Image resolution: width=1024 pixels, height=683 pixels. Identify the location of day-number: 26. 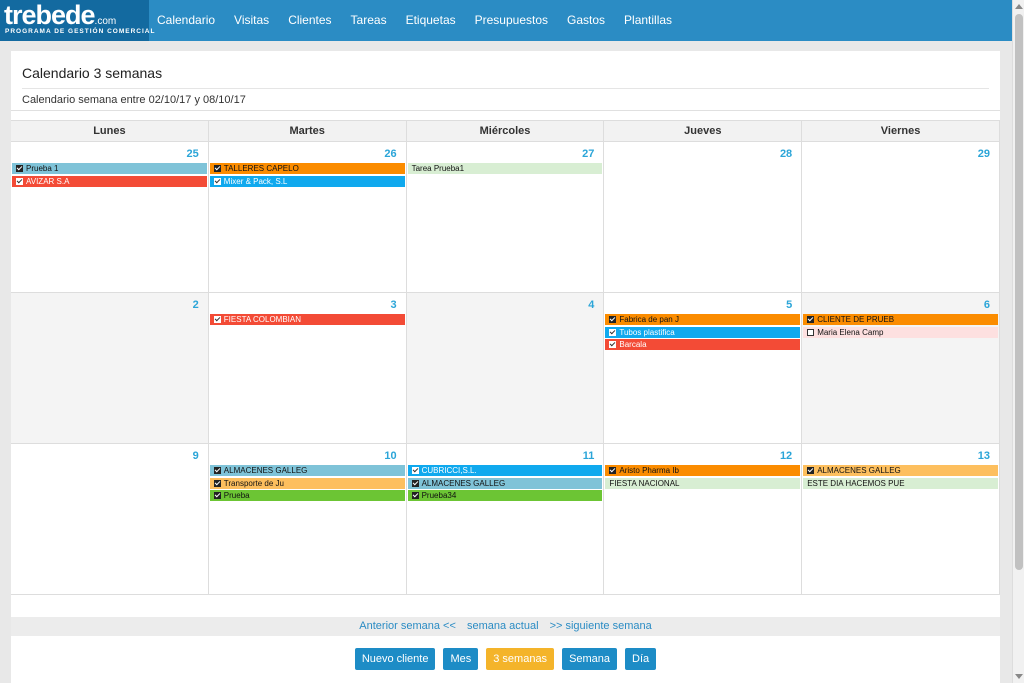
(390, 154).